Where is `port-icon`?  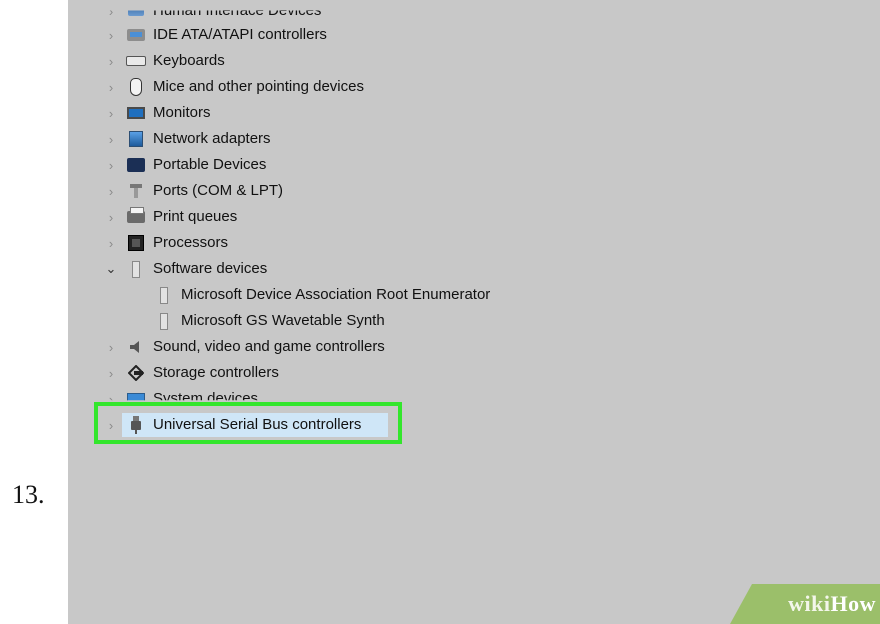
port-icon is located at coordinates (136, 191).